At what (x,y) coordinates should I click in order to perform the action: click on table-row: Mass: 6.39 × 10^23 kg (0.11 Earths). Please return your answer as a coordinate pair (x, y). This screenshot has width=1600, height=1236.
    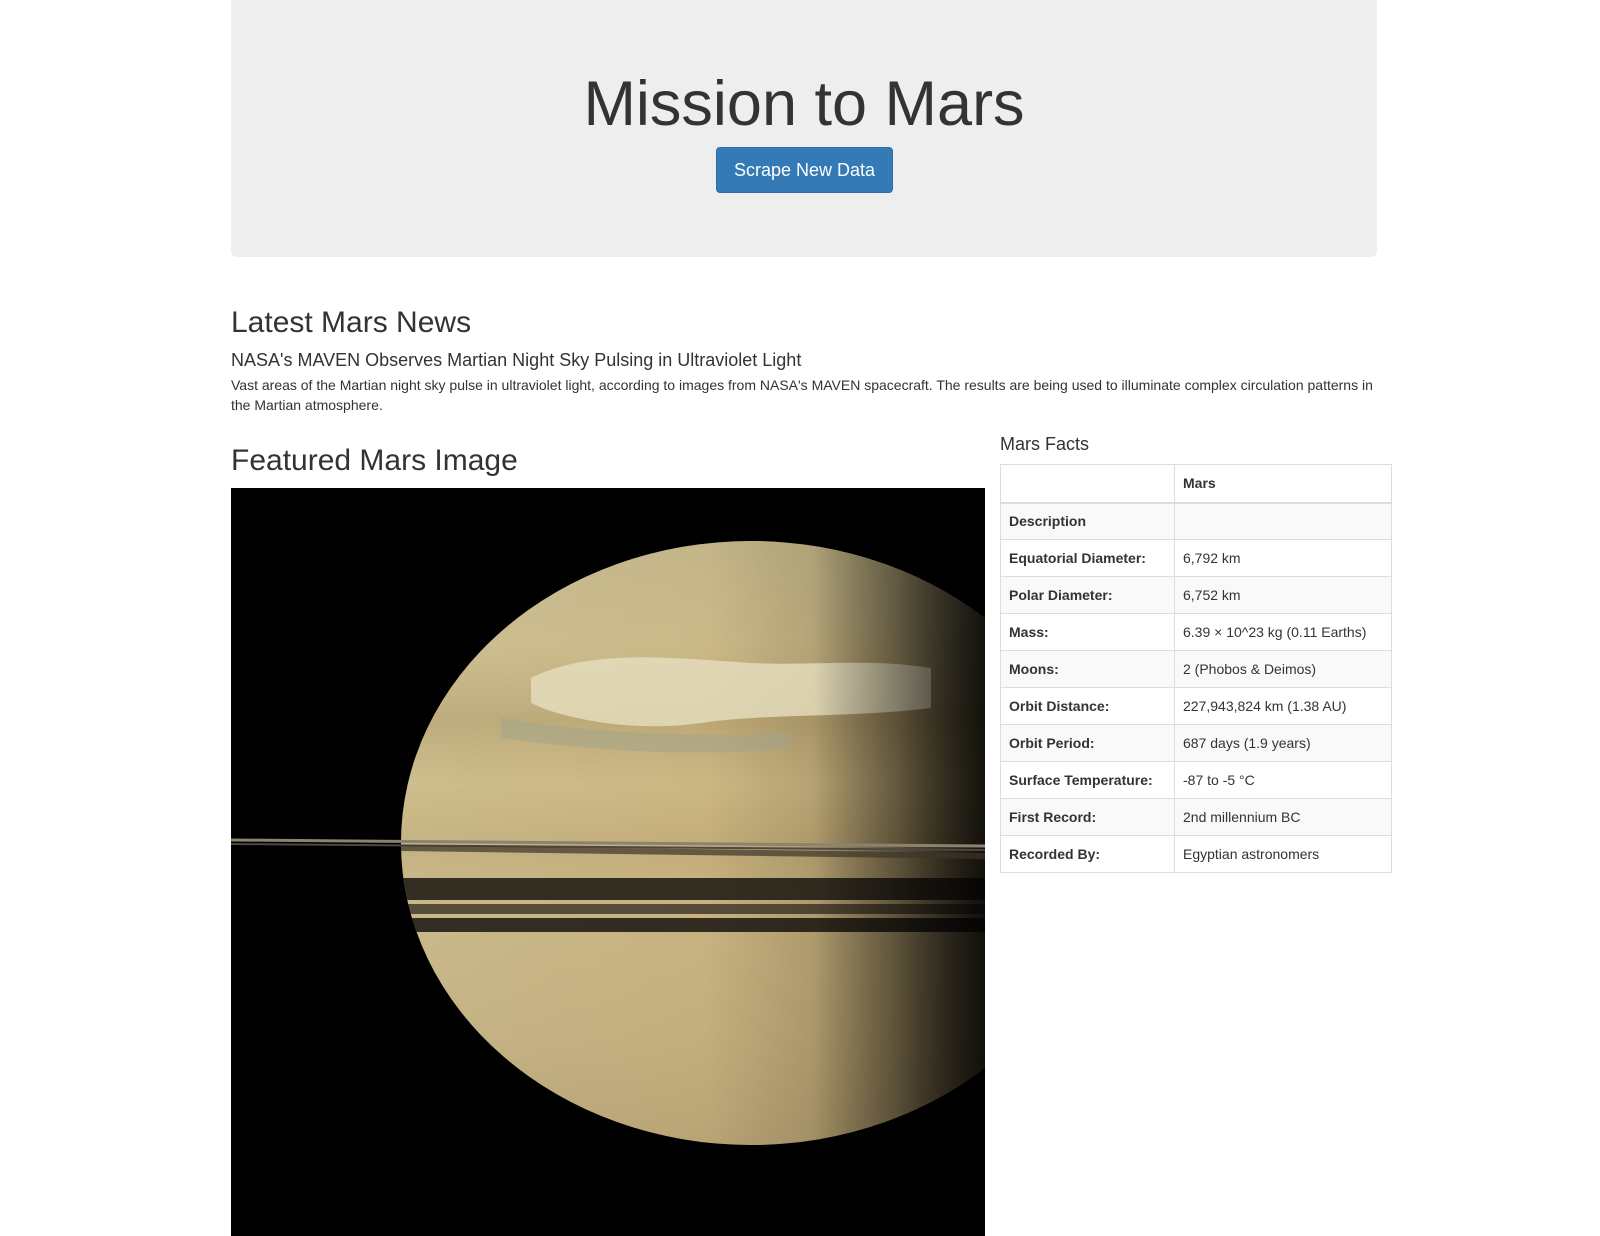
    Looking at the image, I should click on (1196, 632).